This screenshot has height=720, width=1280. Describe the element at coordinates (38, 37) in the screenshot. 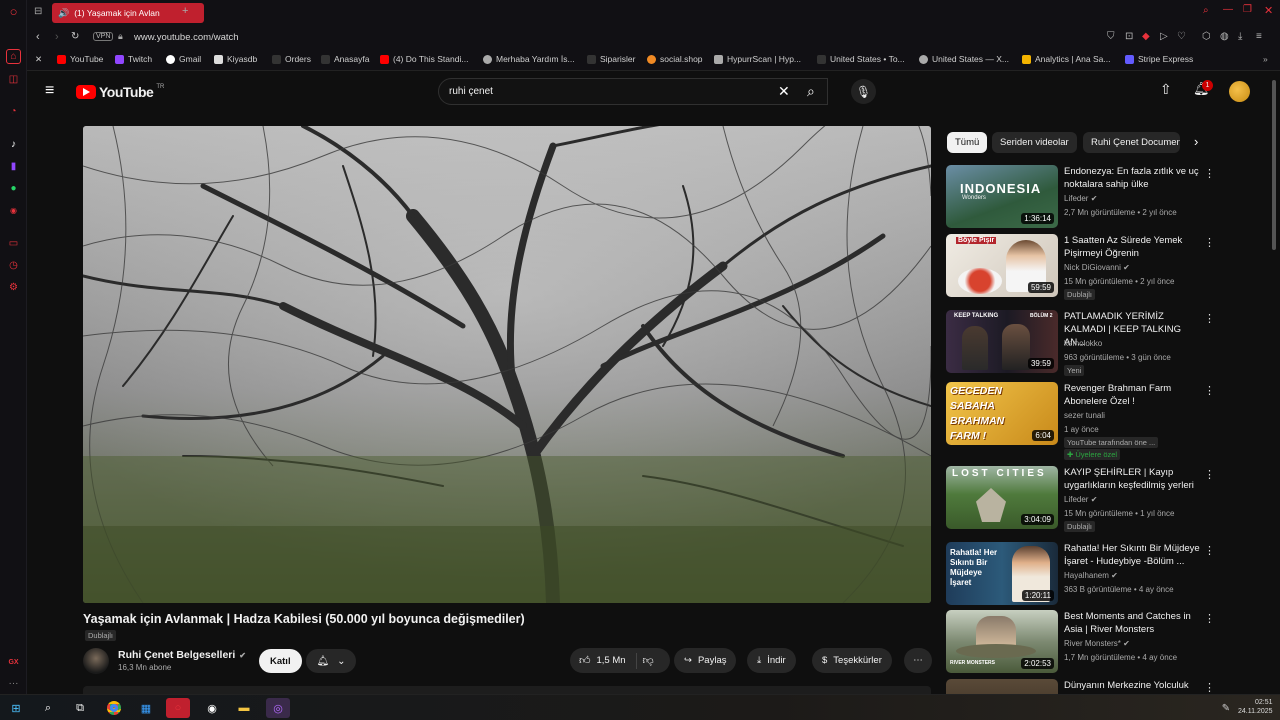

I see `back-icon: ‹` at that location.